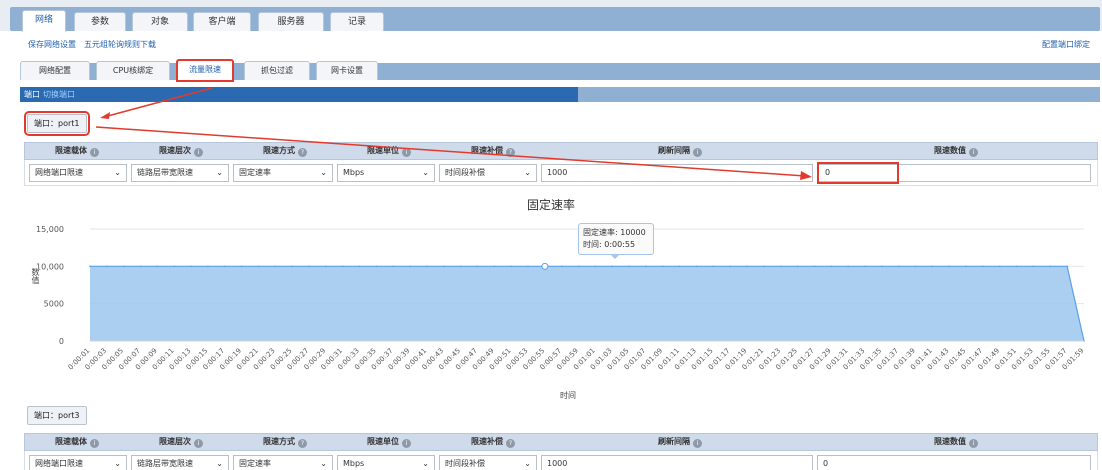 This screenshot has width=1102, height=470. What do you see at coordinates (466, 359) in the screenshot?
I see `x-tick-label: 0:00:47` at bounding box center [466, 359].